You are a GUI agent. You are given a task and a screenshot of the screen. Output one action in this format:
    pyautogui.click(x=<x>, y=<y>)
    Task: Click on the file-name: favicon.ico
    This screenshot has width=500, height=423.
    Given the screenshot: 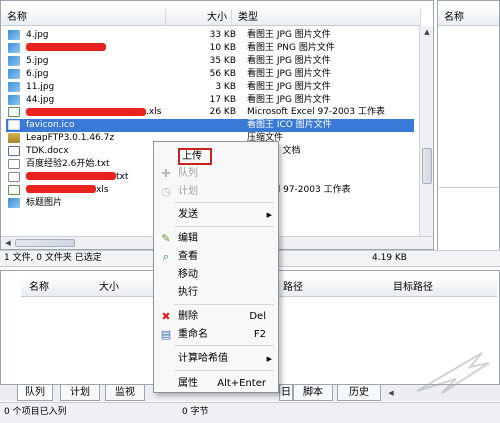 What is the action you would take?
    pyautogui.click(x=50, y=125)
    